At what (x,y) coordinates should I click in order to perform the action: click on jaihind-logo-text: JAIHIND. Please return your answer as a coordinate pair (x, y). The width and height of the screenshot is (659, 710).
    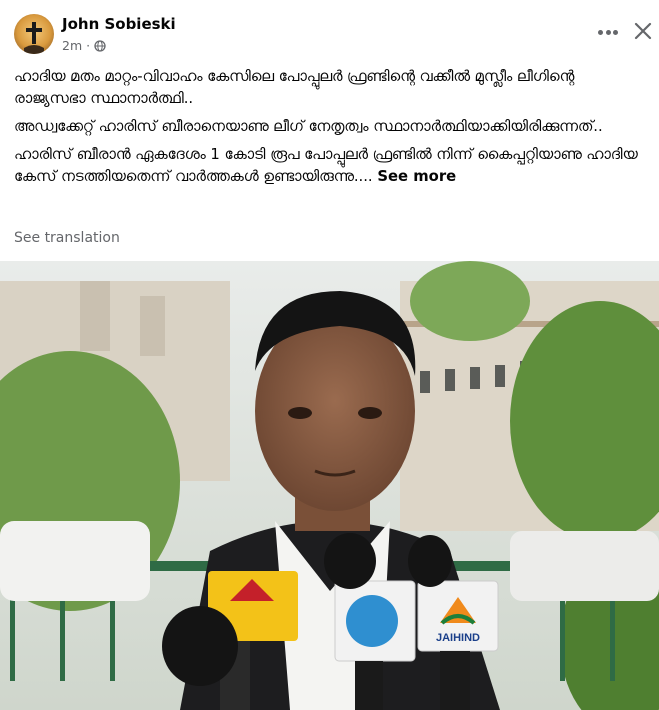
    Looking at the image, I should click on (458, 638).